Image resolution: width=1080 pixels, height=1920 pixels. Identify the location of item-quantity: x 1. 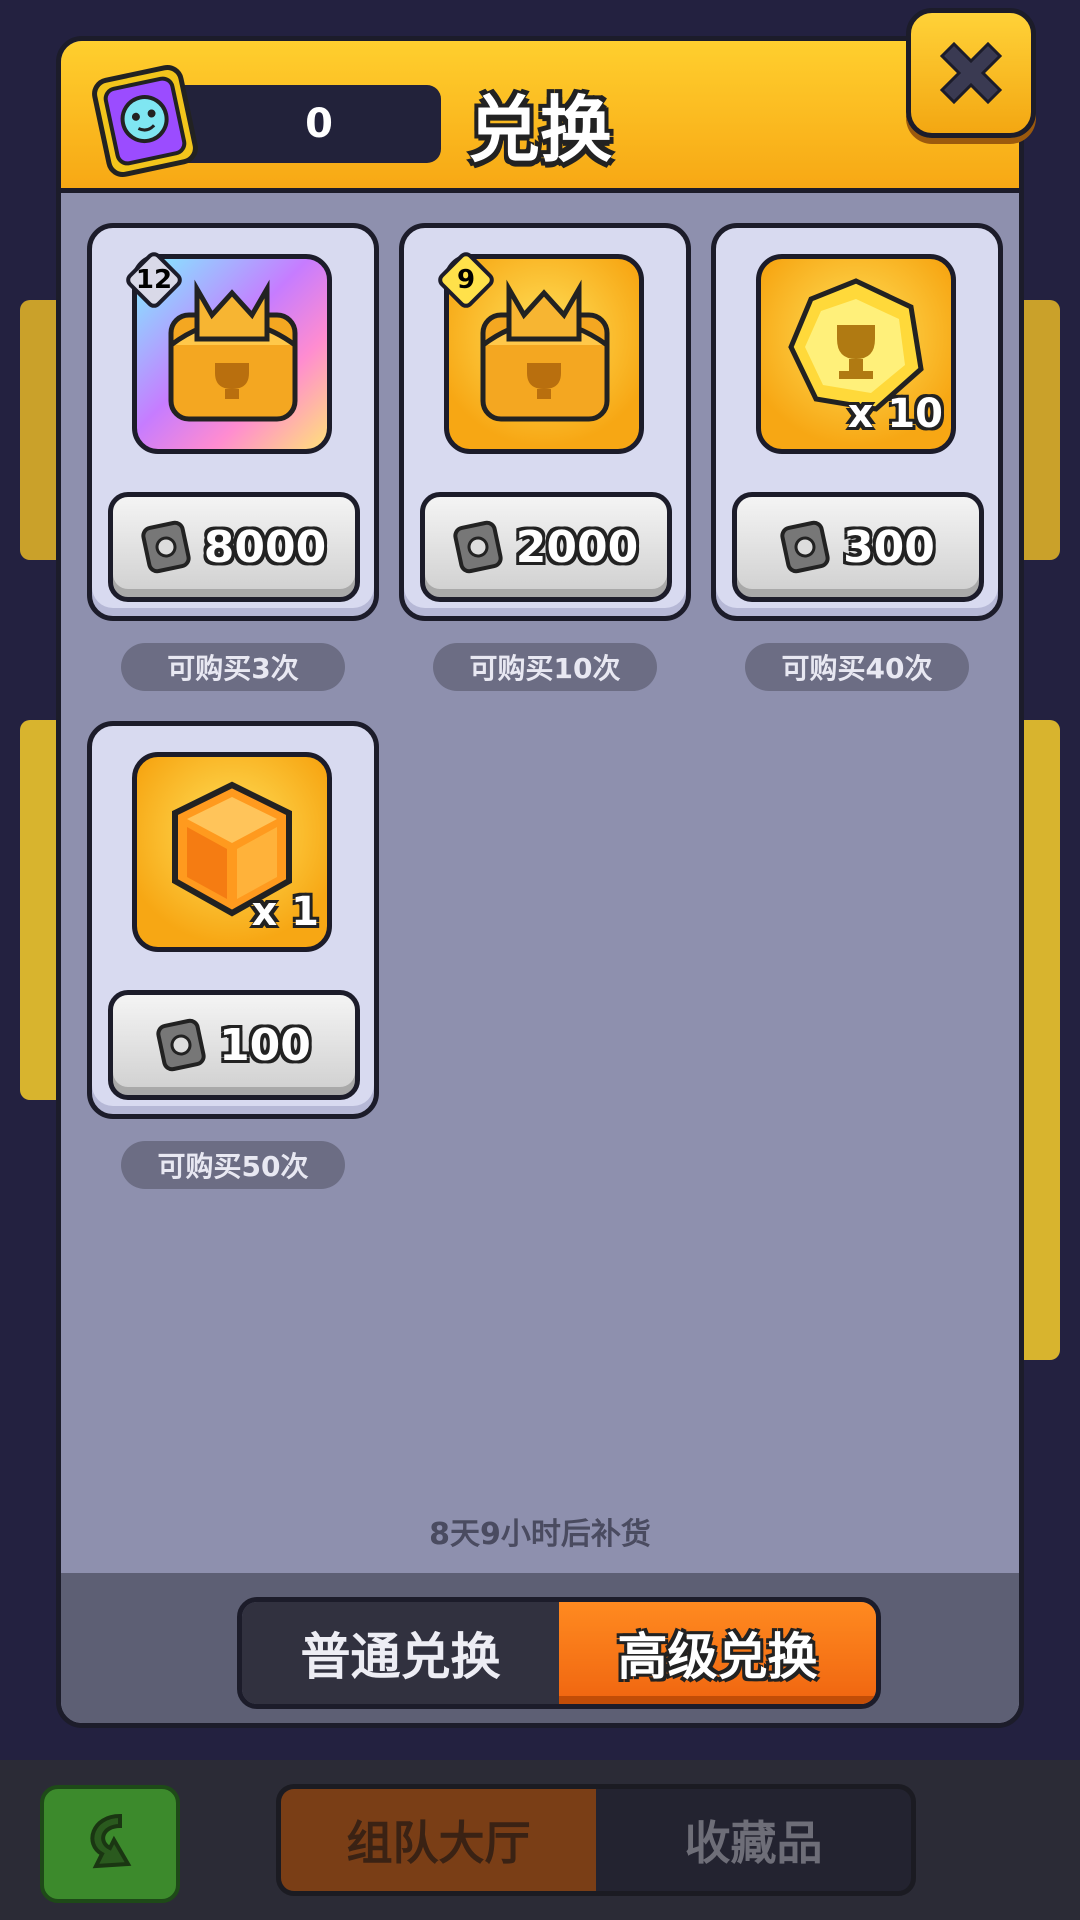
(285, 912).